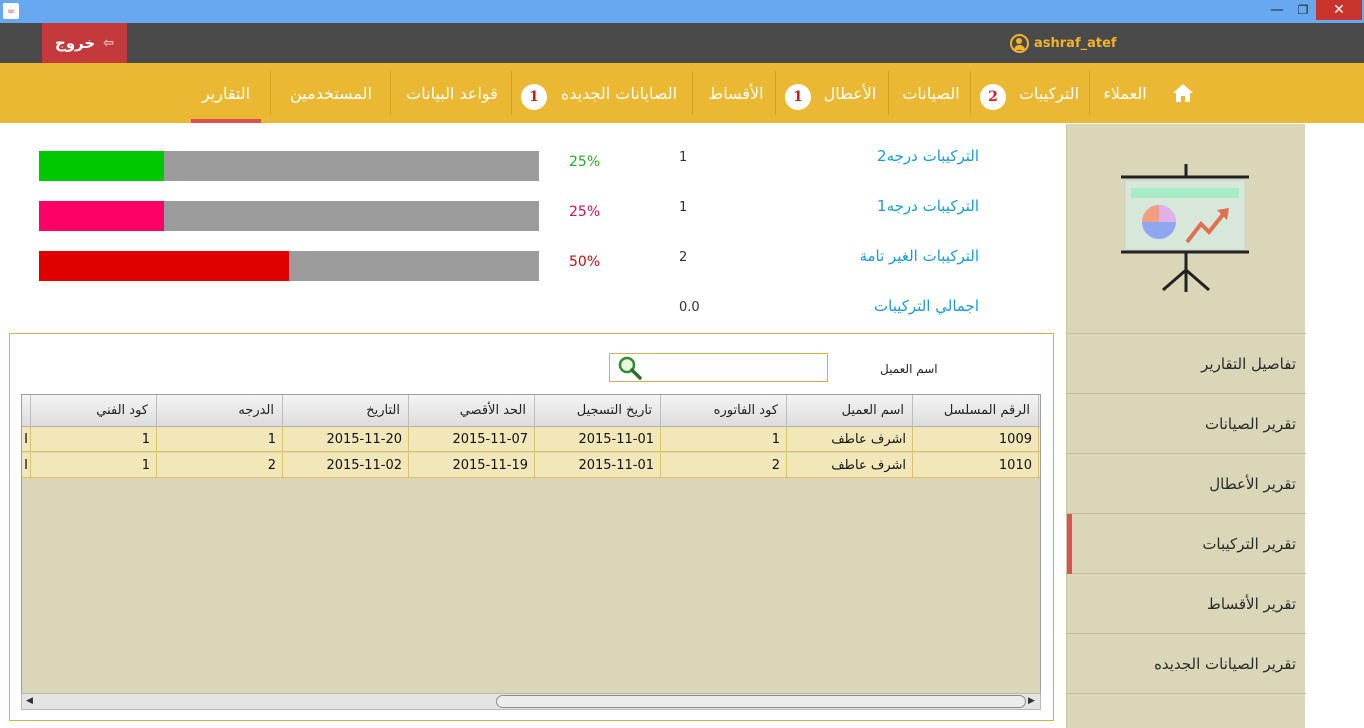  What do you see at coordinates (598, 411) in the screenshot?
I see `column-header: تاريخ التسجيل` at bounding box center [598, 411].